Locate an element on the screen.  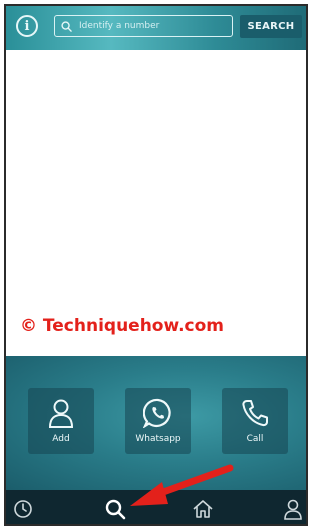
add-button: Add is located at coordinates (61, 421).